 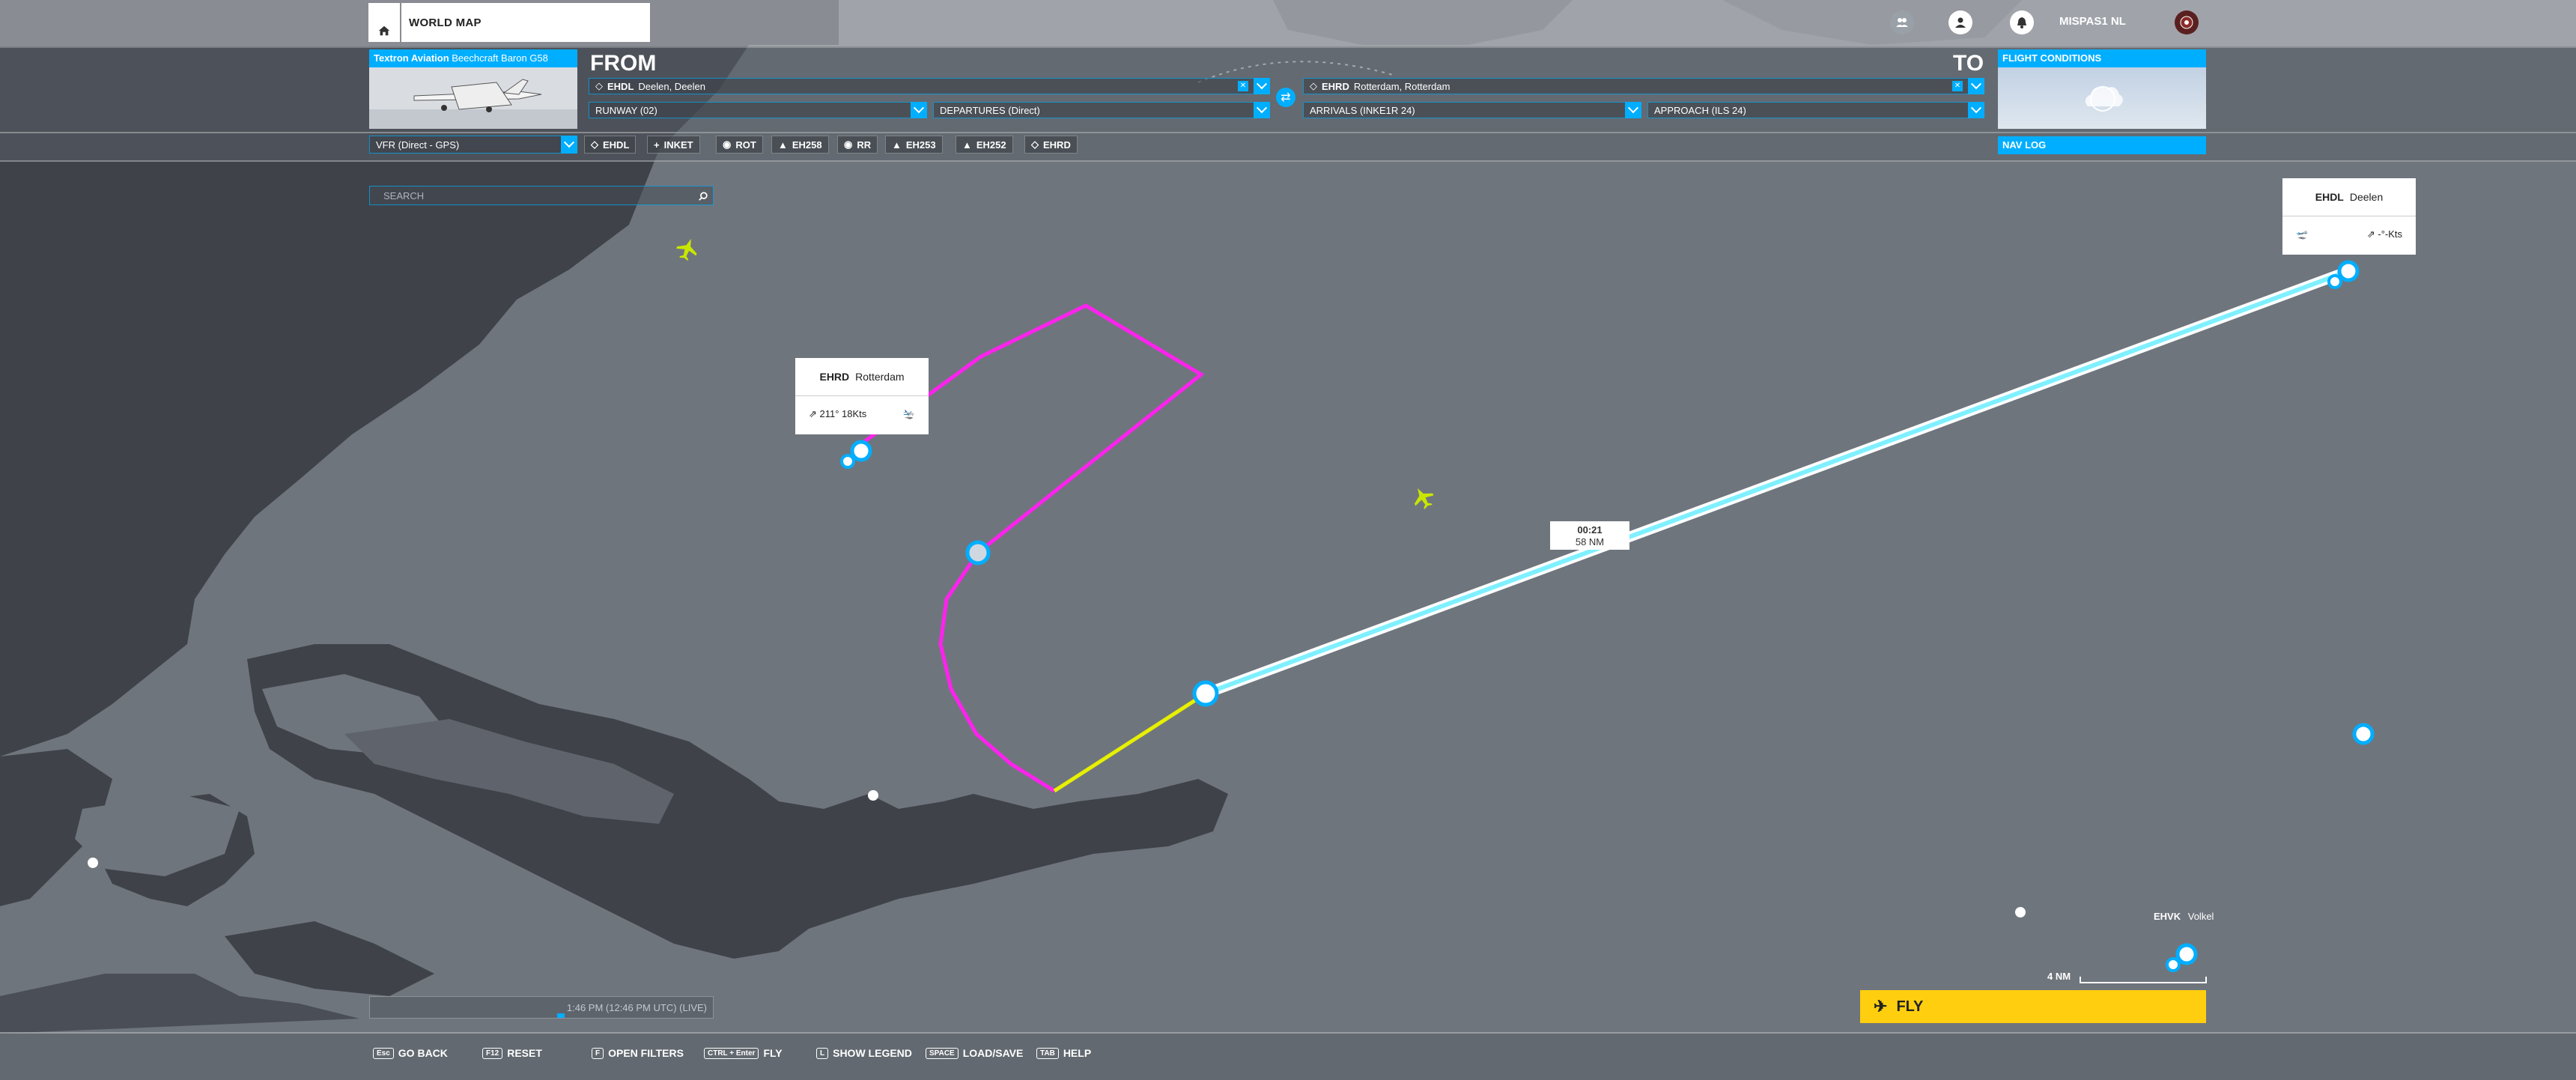 I want to click on airport-card-name: Deelen, so click(x=2366, y=197).